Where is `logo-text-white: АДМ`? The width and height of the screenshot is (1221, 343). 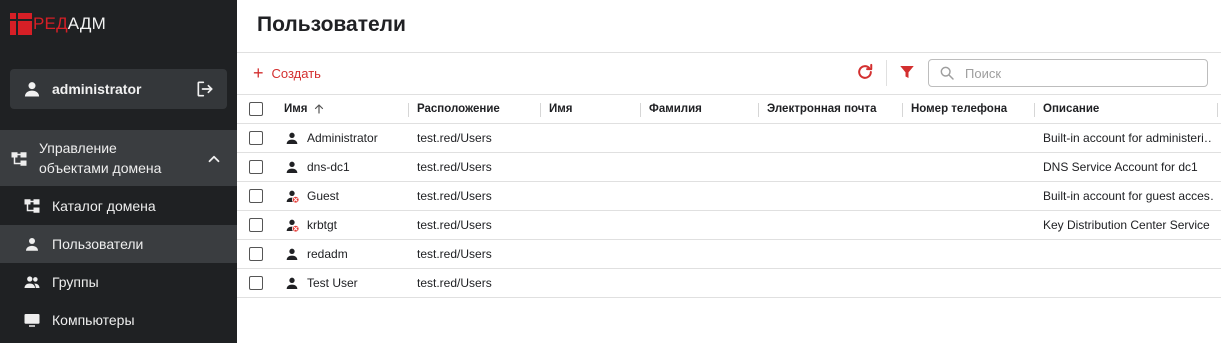 logo-text-white: АДМ is located at coordinates (86, 23).